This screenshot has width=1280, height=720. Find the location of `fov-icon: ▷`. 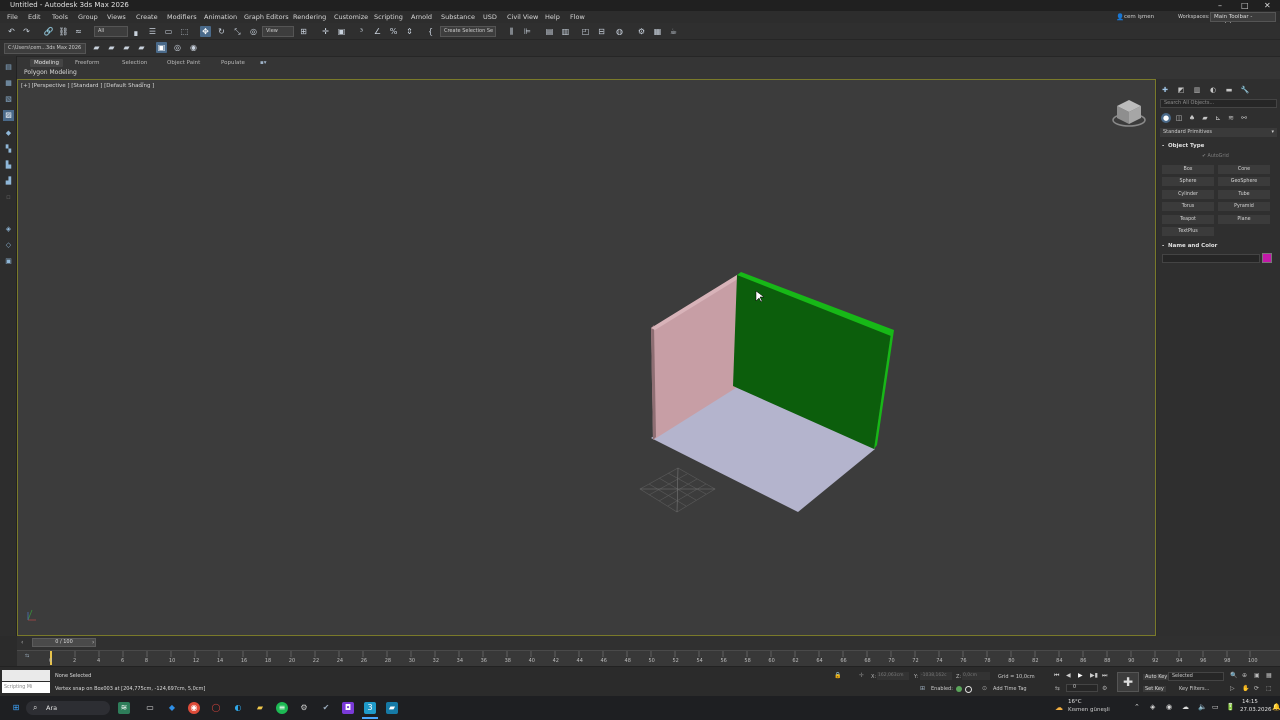

fov-icon: ▷ is located at coordinates (1232, 688).